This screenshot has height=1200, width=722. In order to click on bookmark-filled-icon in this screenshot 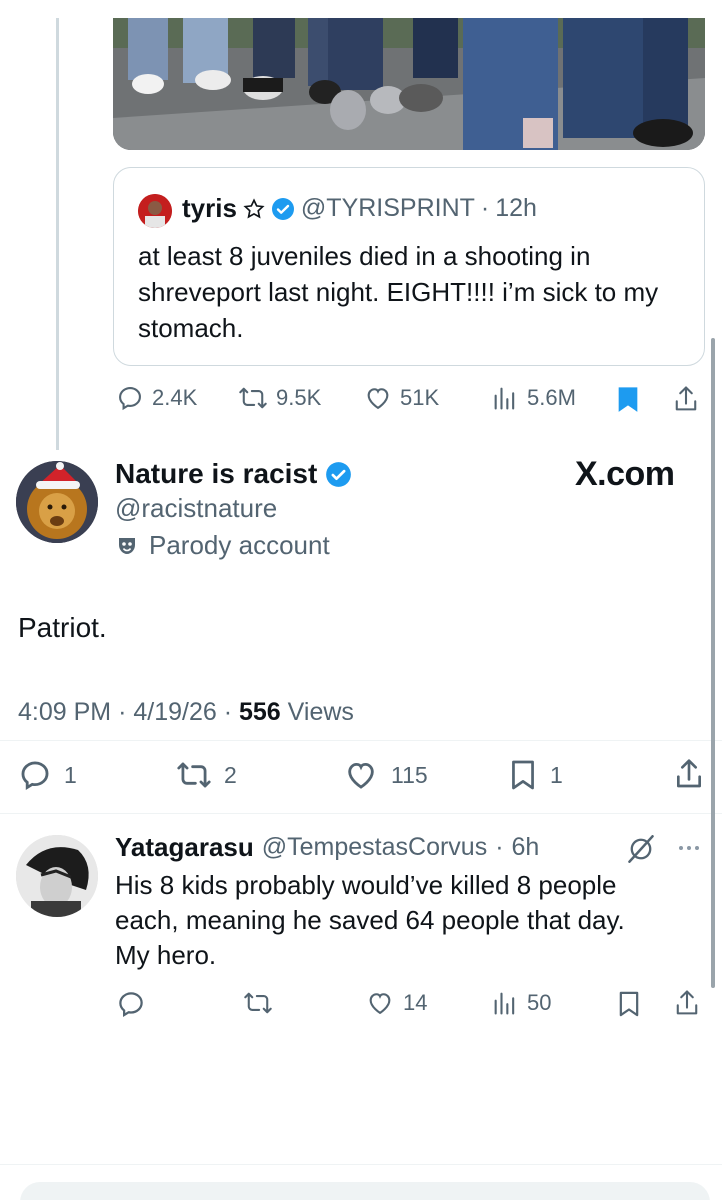, I will do `click(628, 399)`.